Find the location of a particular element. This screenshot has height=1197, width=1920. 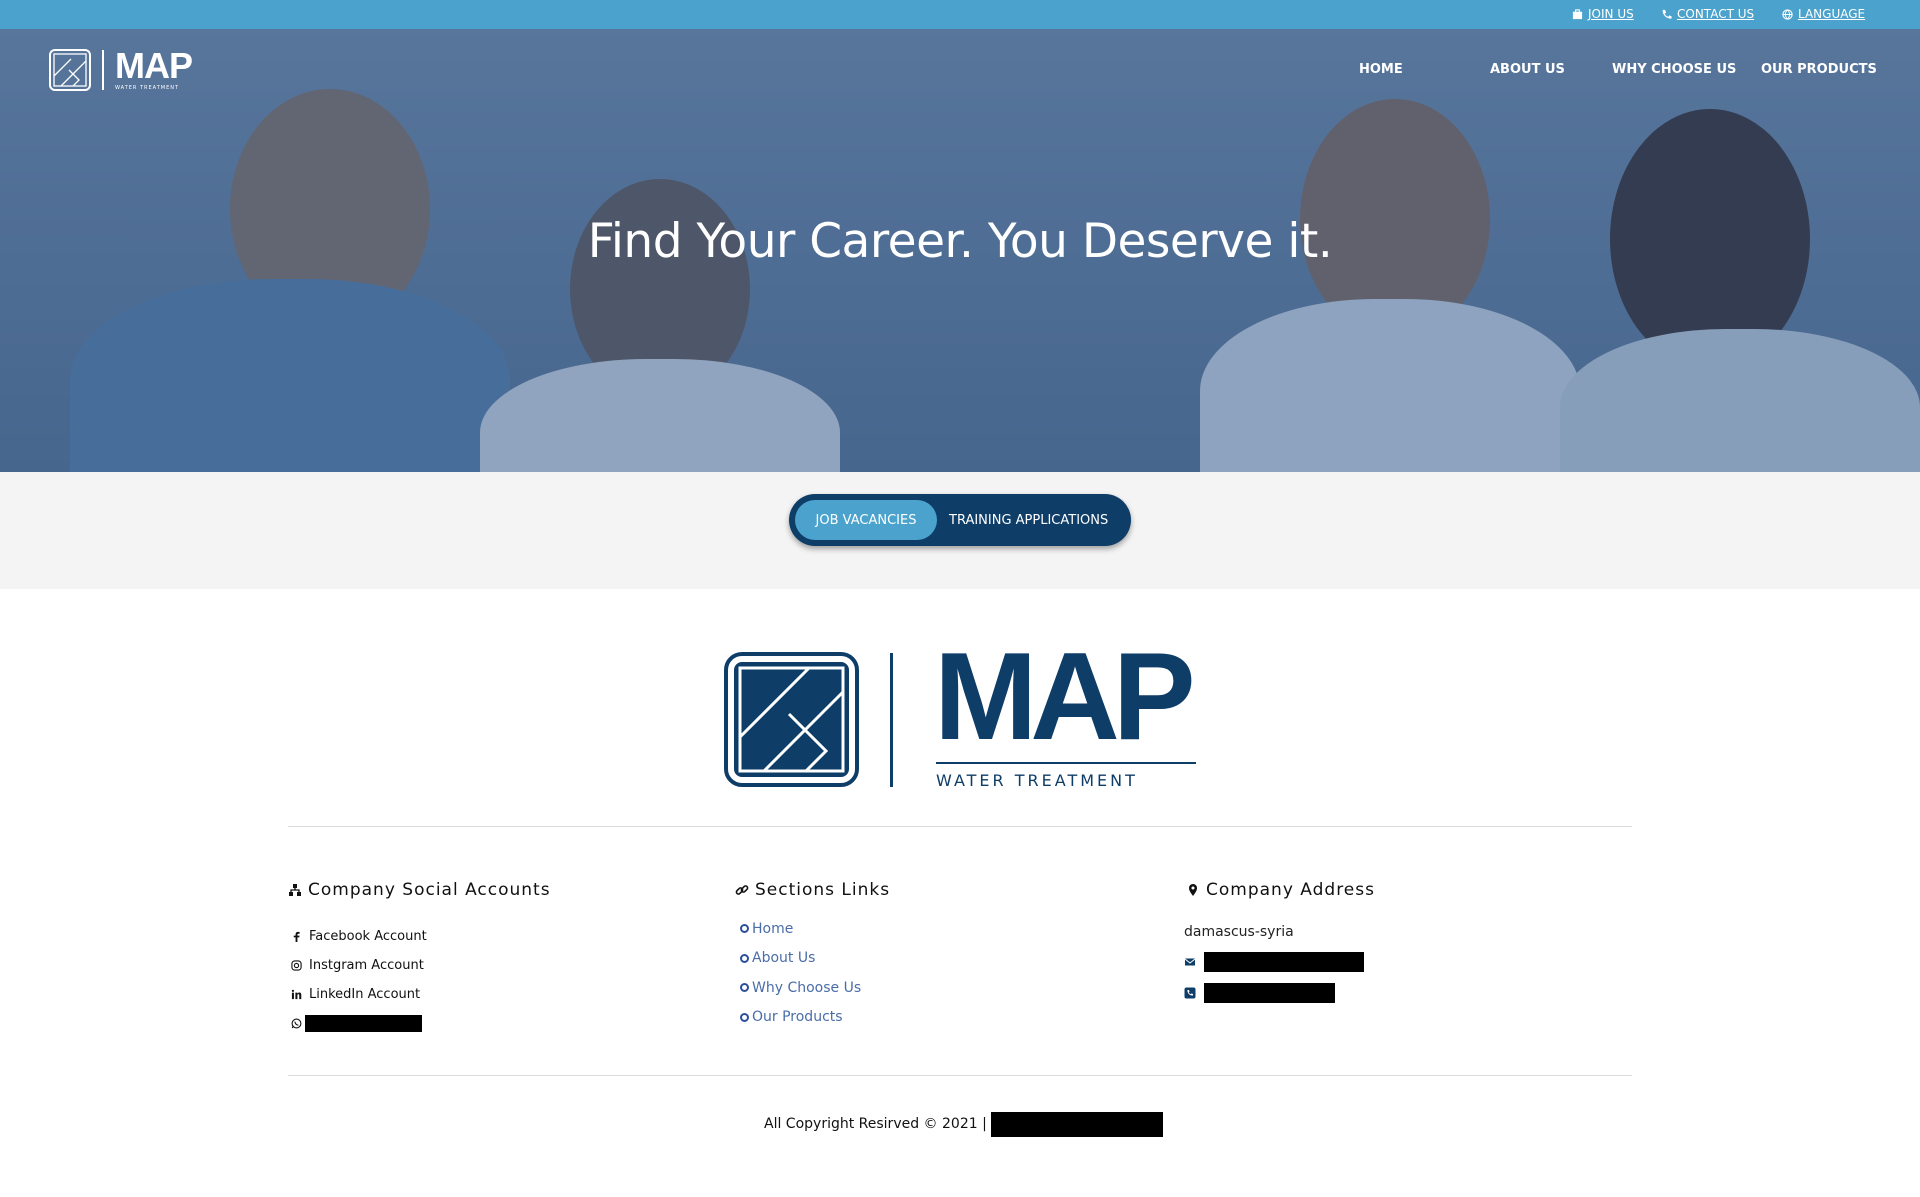

copyright-owner-redacted is located at coordinates (1076, 1124).